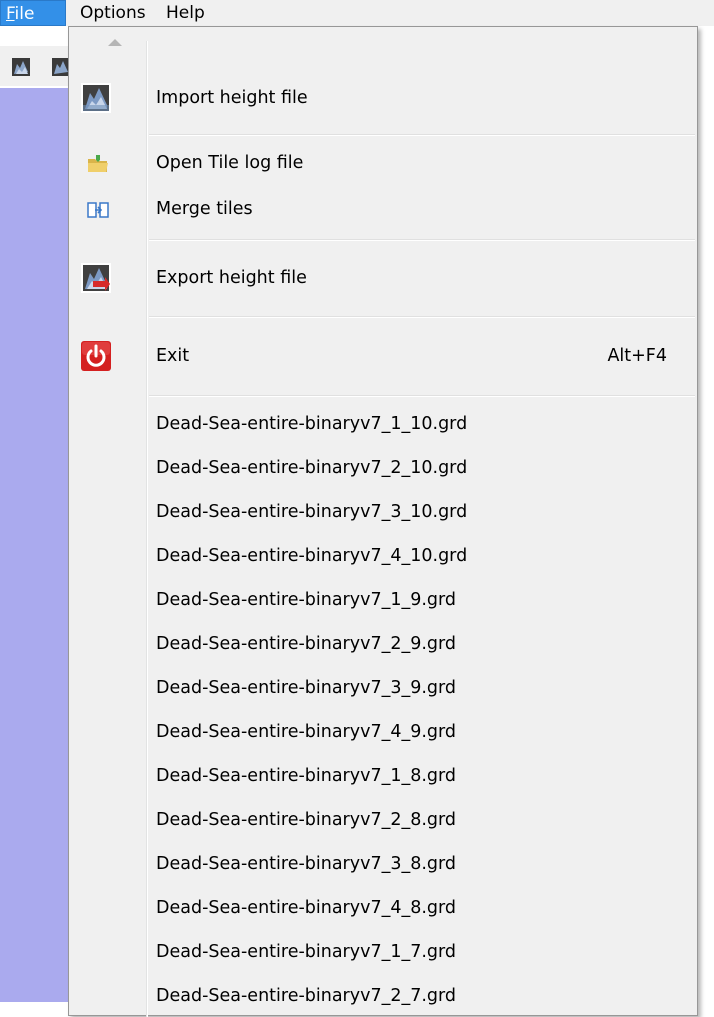 This screenshot has height=1017, width=714. What do you see at coordinates (312, 512) in the screenshot?
I see `recent-file-label: Dead-Sea-entire-binaryv7_3_10.grd` at bounding box center [312, 512].